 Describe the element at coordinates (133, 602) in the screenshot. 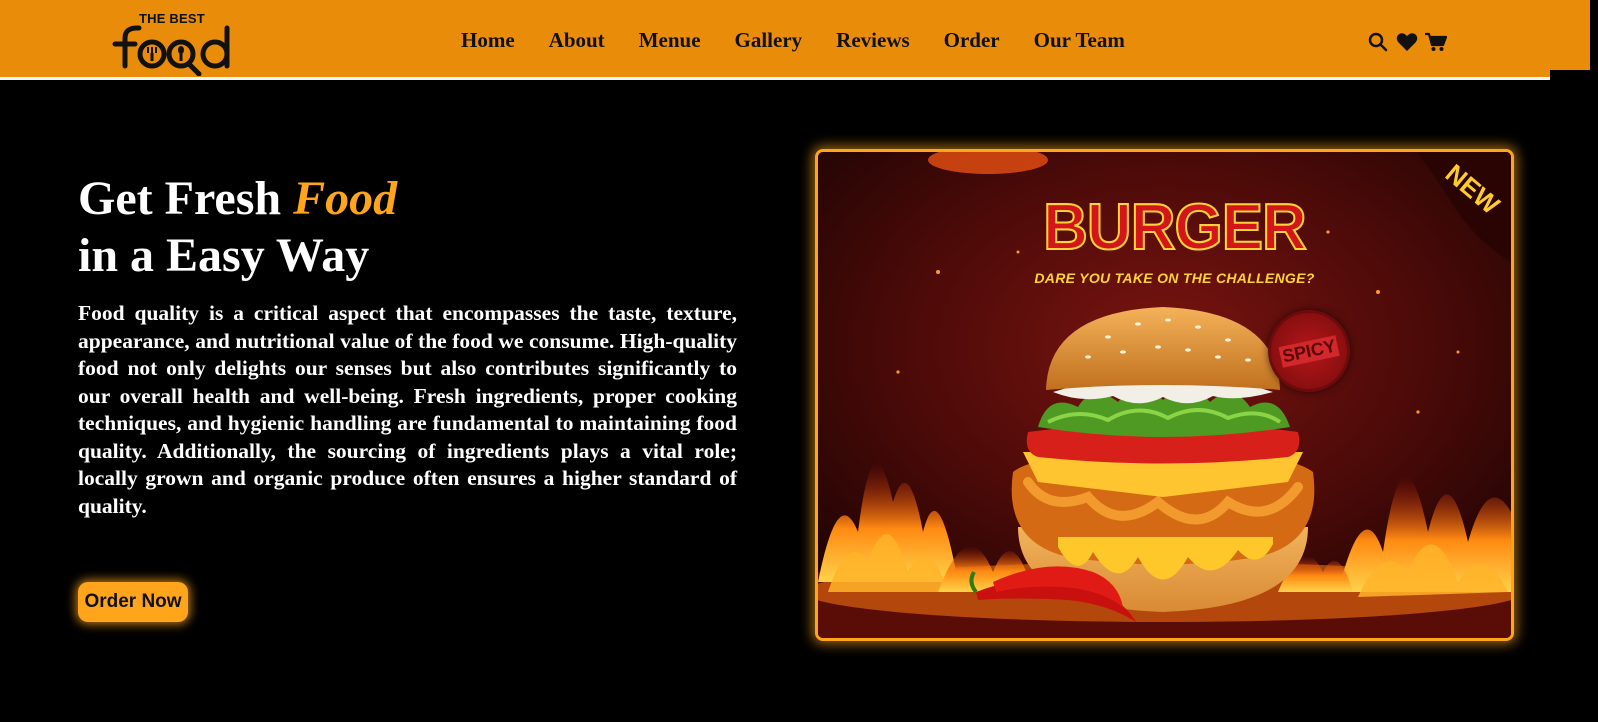

I see `order-now-button: Order Now` at that location.